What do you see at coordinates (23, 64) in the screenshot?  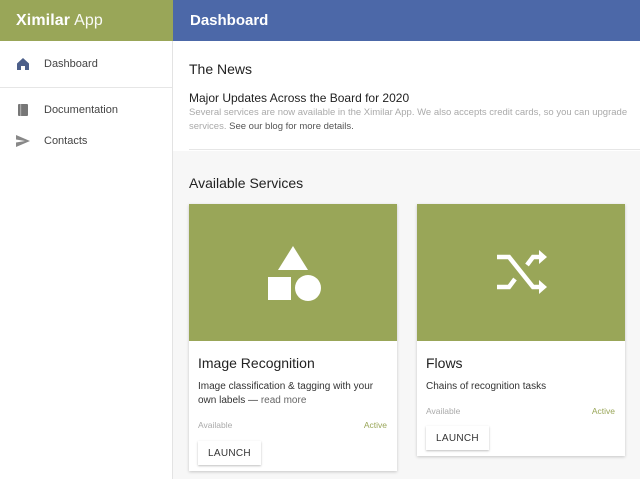 I see `home-icon` at bounding box center [23, 64].